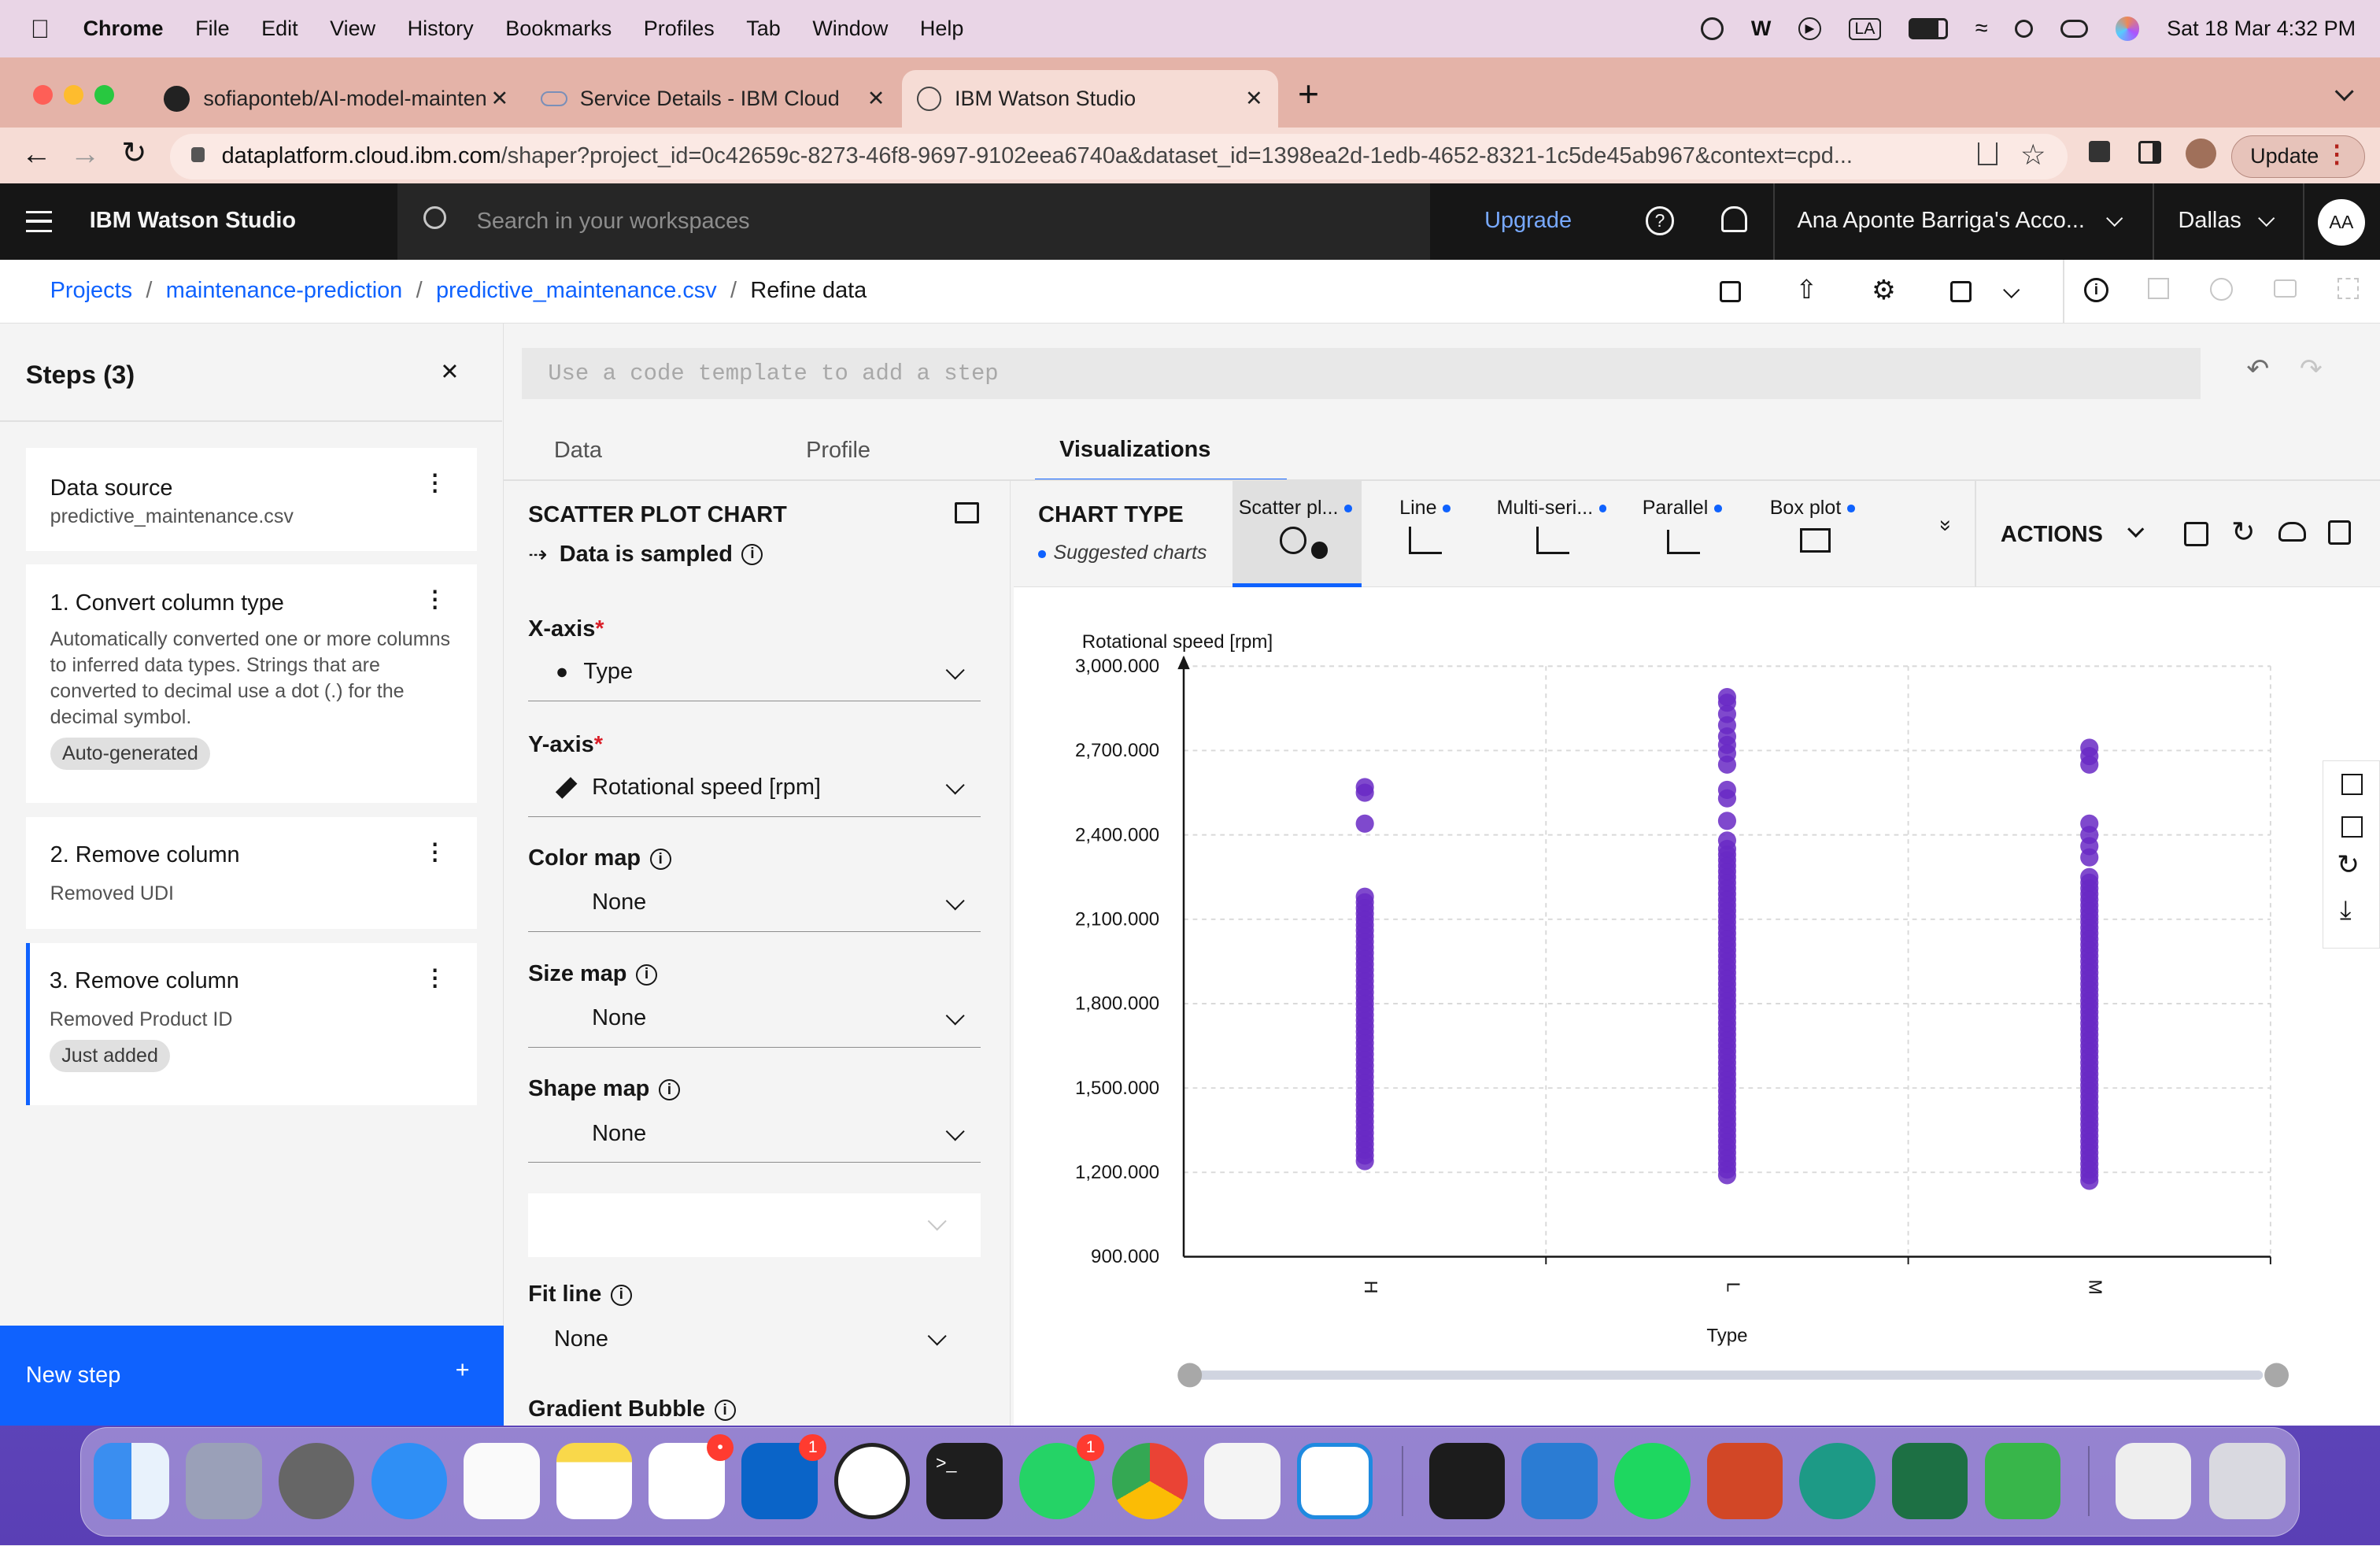 This screenshot has width=2380, height=1546. Describe the element at coordinates (2011, 290) in the screenshot. I see `job-chevron-icon` at that location.